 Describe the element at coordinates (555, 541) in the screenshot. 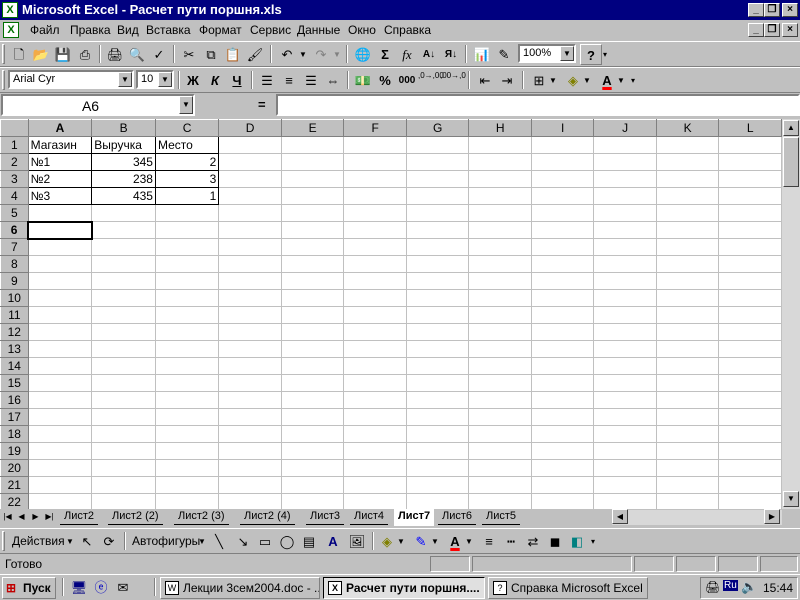

I see `shadow-icon: ◼` at that location.